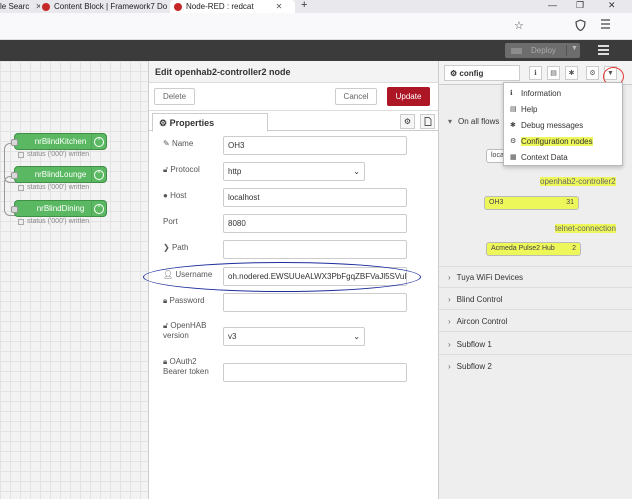 The height and width of the screenshot is (499, 632). I want to click on tab-config: ⚙ config, so click(482, 73).